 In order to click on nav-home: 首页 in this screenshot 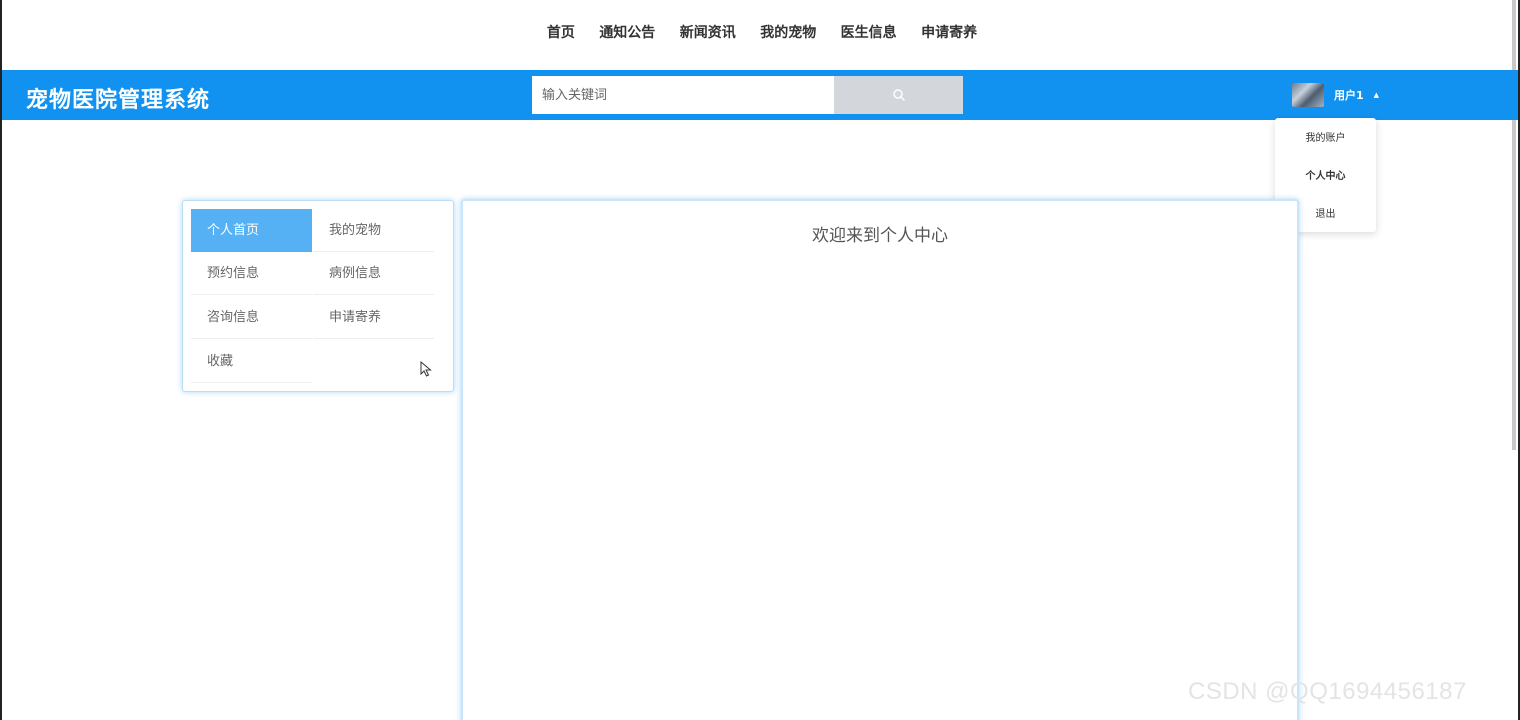, I will do `click(561, 32)`.